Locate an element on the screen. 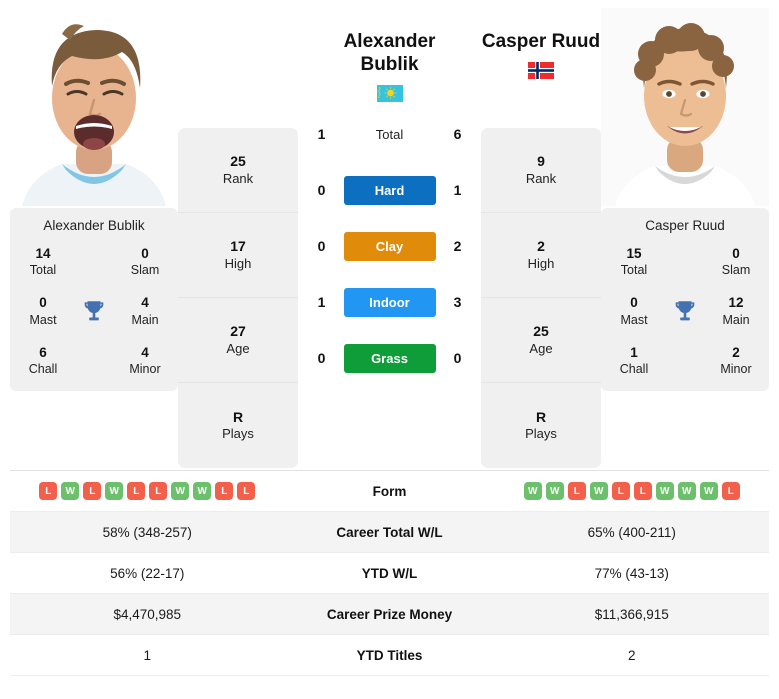 The width and height of the screenshot is (779, 699). table-label-career-total-wl: Career Total W/L is located at coordinates (389, 532).